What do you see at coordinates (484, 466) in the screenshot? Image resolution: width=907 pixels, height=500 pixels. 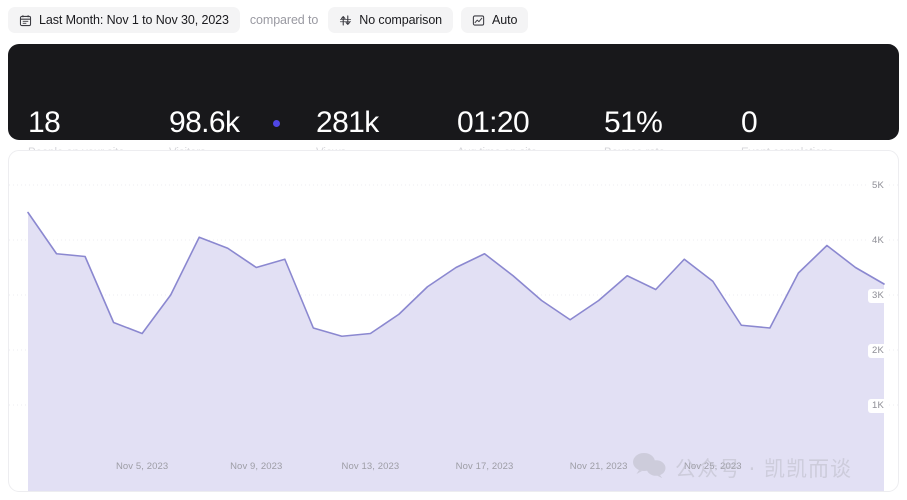 I see `x-axis-label: Nov 17, 2023` at bounding box center [484, 466].